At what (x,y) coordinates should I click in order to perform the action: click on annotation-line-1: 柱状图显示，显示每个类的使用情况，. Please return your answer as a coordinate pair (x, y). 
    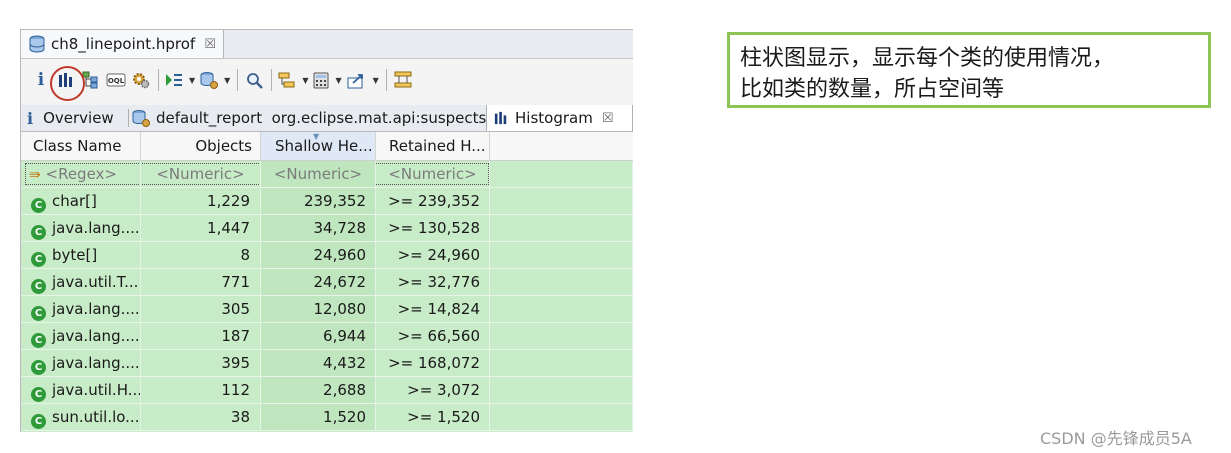
    Looking at the image, I should click on (927, 58).